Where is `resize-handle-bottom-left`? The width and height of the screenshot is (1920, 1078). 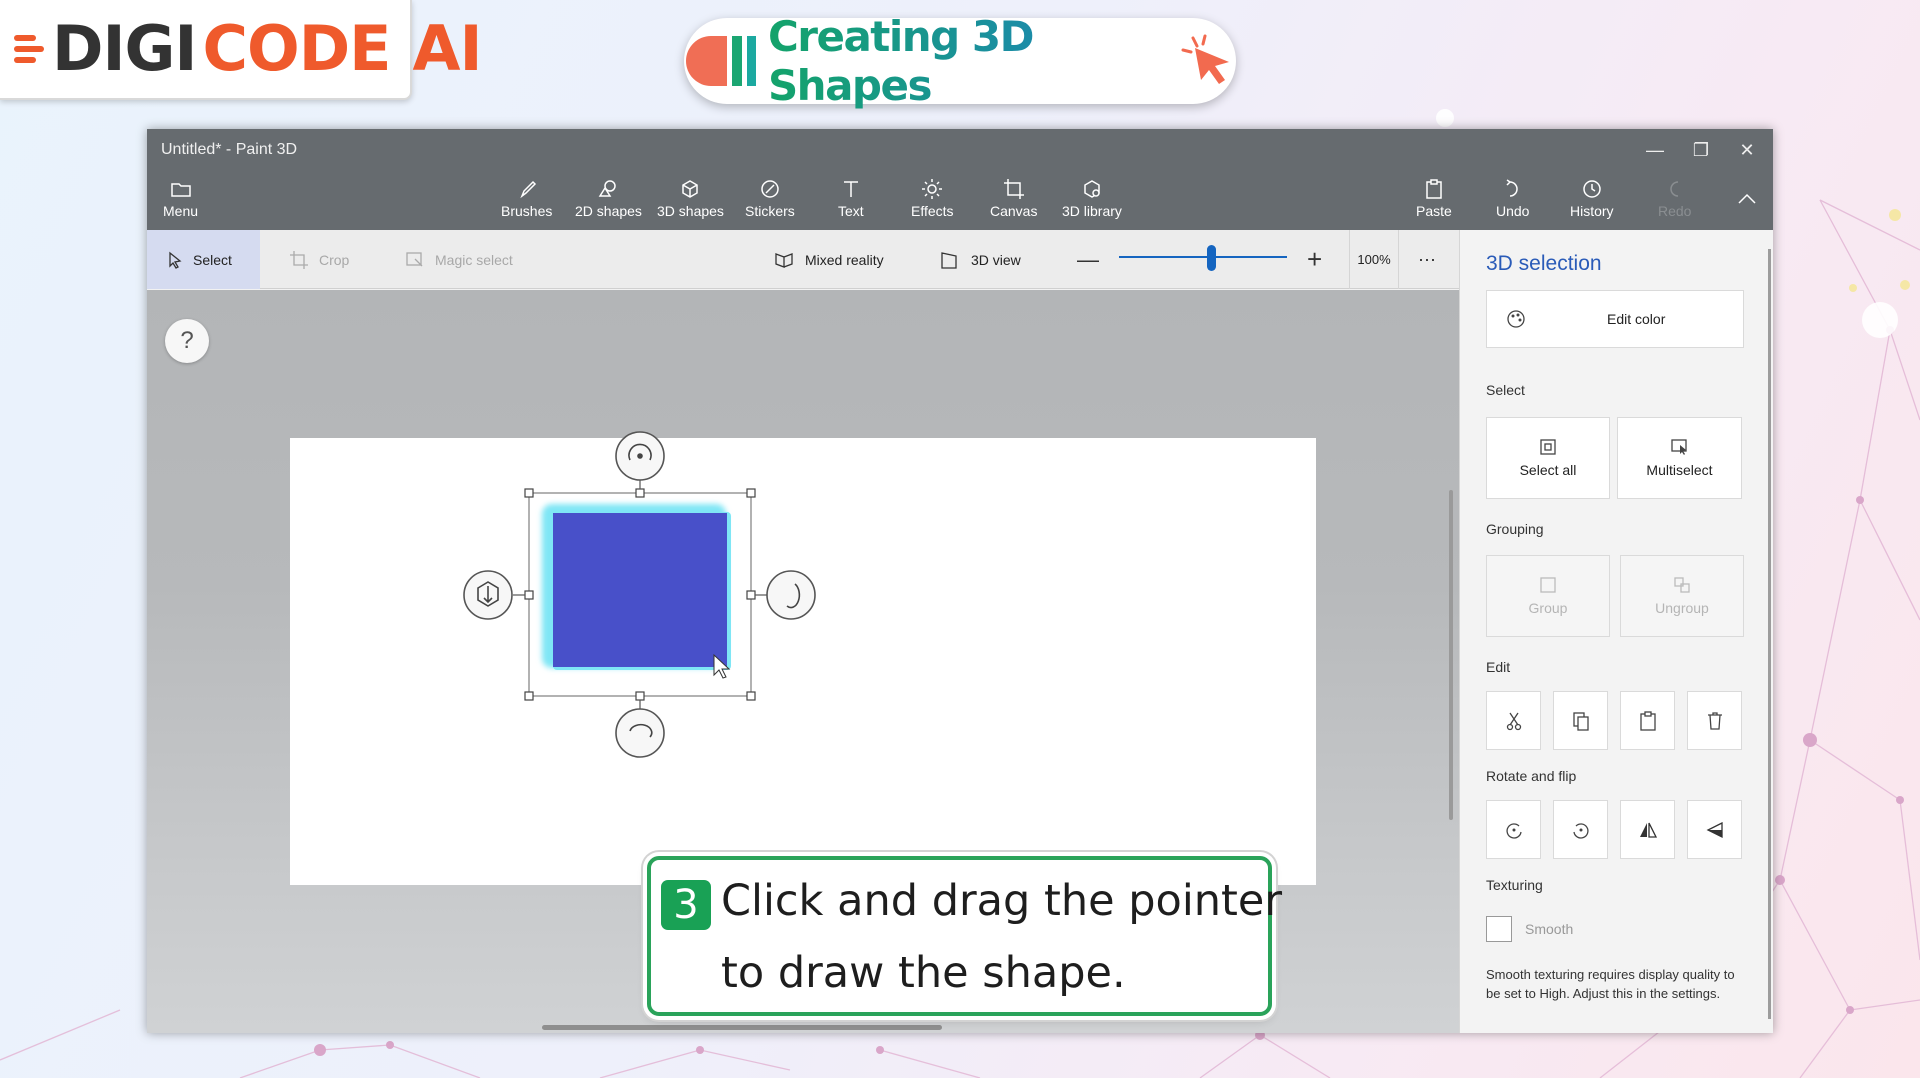
resize-handle-bottom-left is located at coordinates (529, 696).